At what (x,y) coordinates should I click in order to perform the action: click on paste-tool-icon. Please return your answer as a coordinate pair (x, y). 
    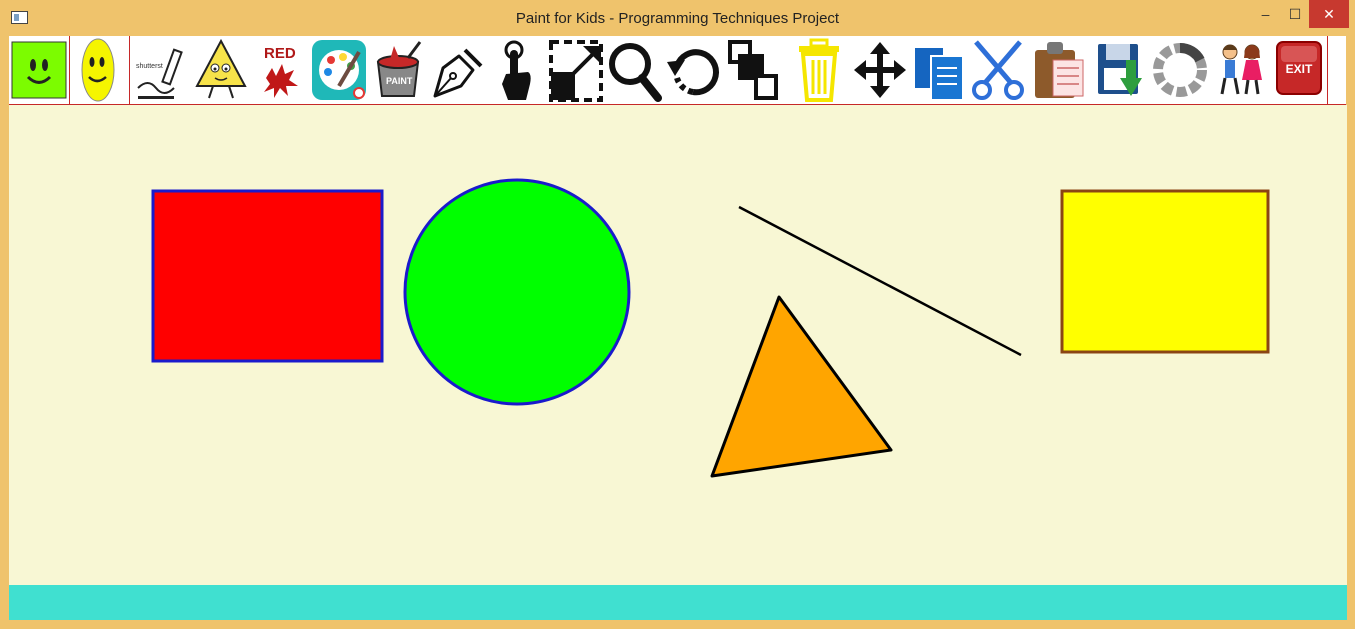
    Looking at the image, I should click on (1059, 70).